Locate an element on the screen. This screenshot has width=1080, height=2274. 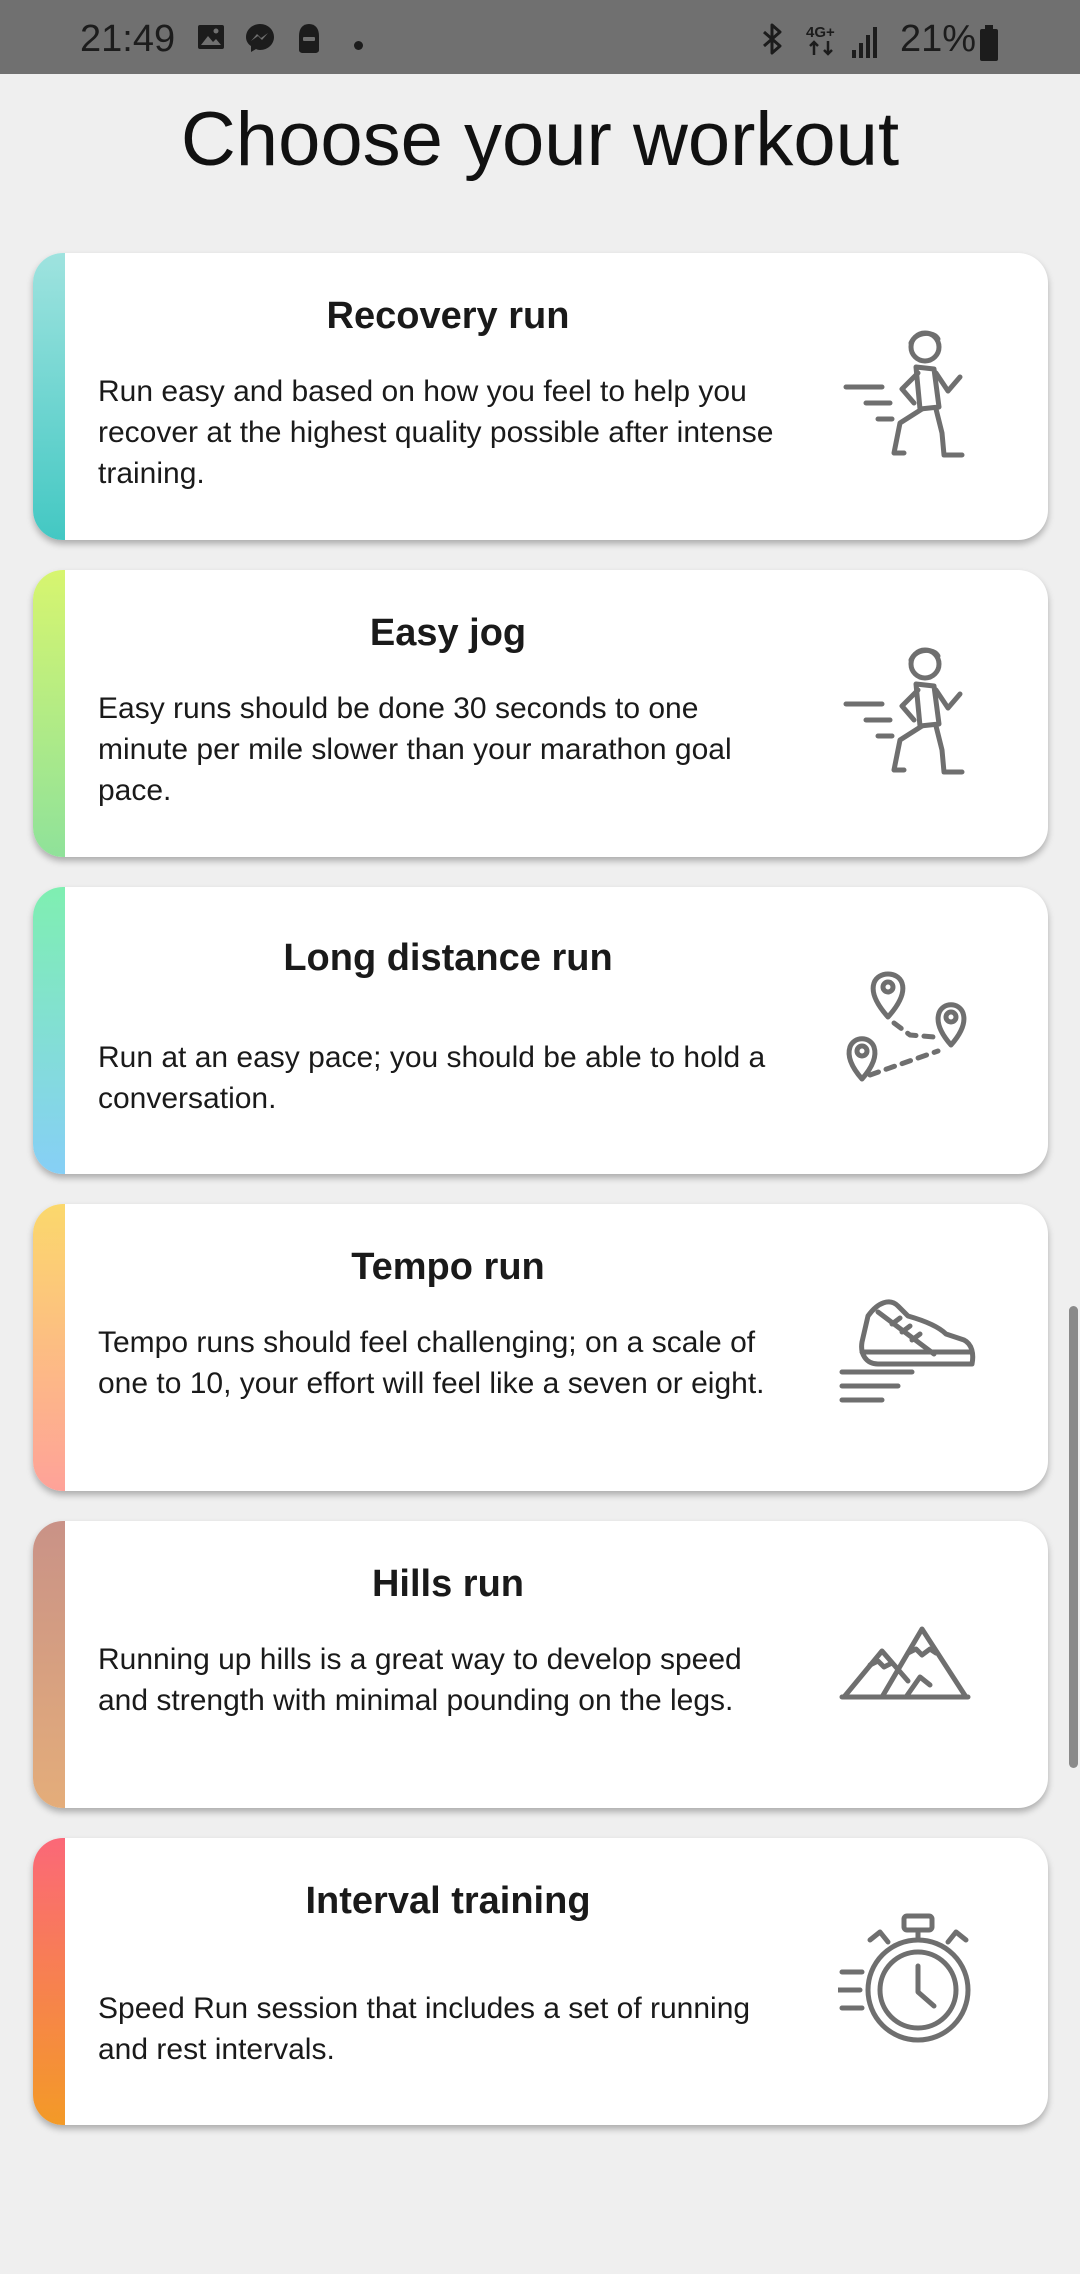
page-title: Choose your workout is located at coordinates (540, 139).